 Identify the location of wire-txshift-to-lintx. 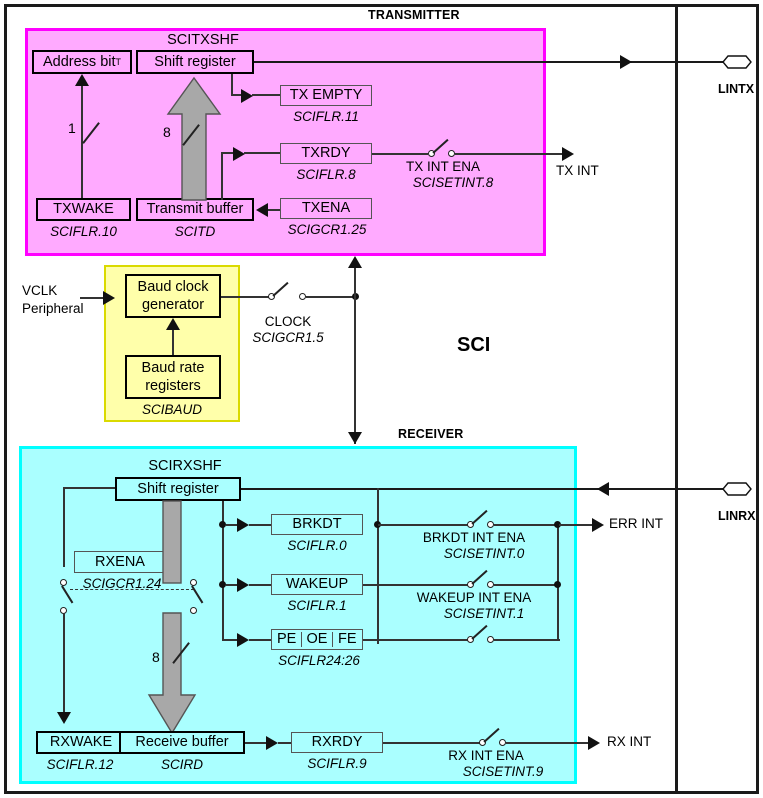
(444, 62).